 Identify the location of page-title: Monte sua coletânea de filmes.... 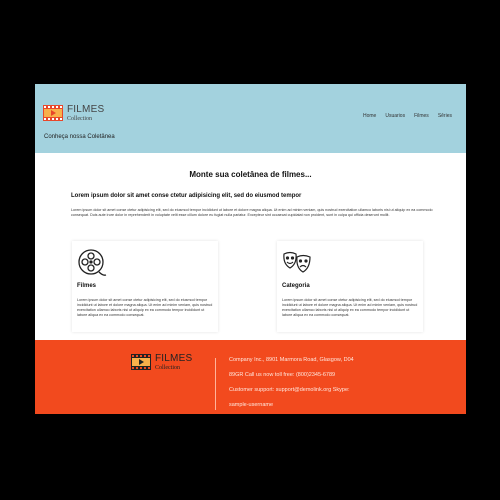
(250, 174).